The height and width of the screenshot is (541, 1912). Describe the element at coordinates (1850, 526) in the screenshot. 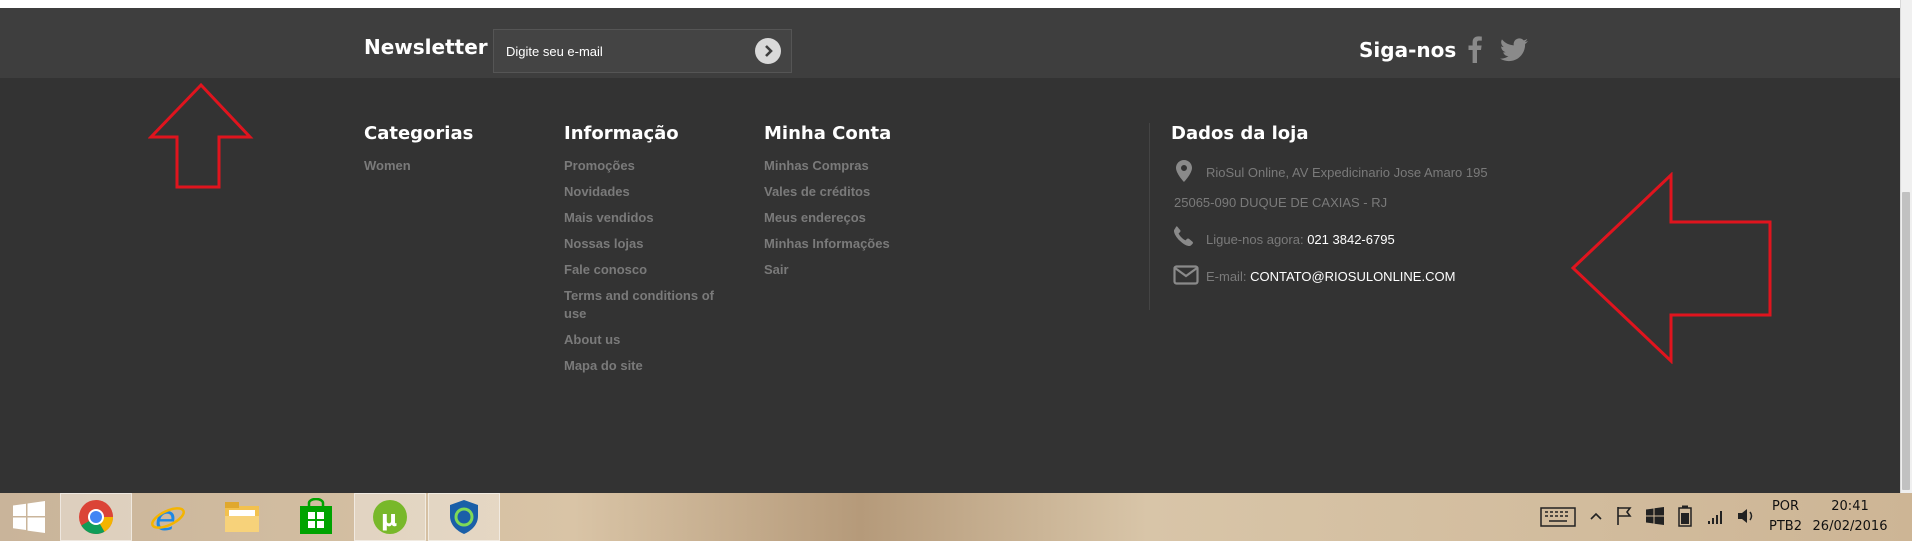

I see `clock-date: 26/02/2016` at that location.